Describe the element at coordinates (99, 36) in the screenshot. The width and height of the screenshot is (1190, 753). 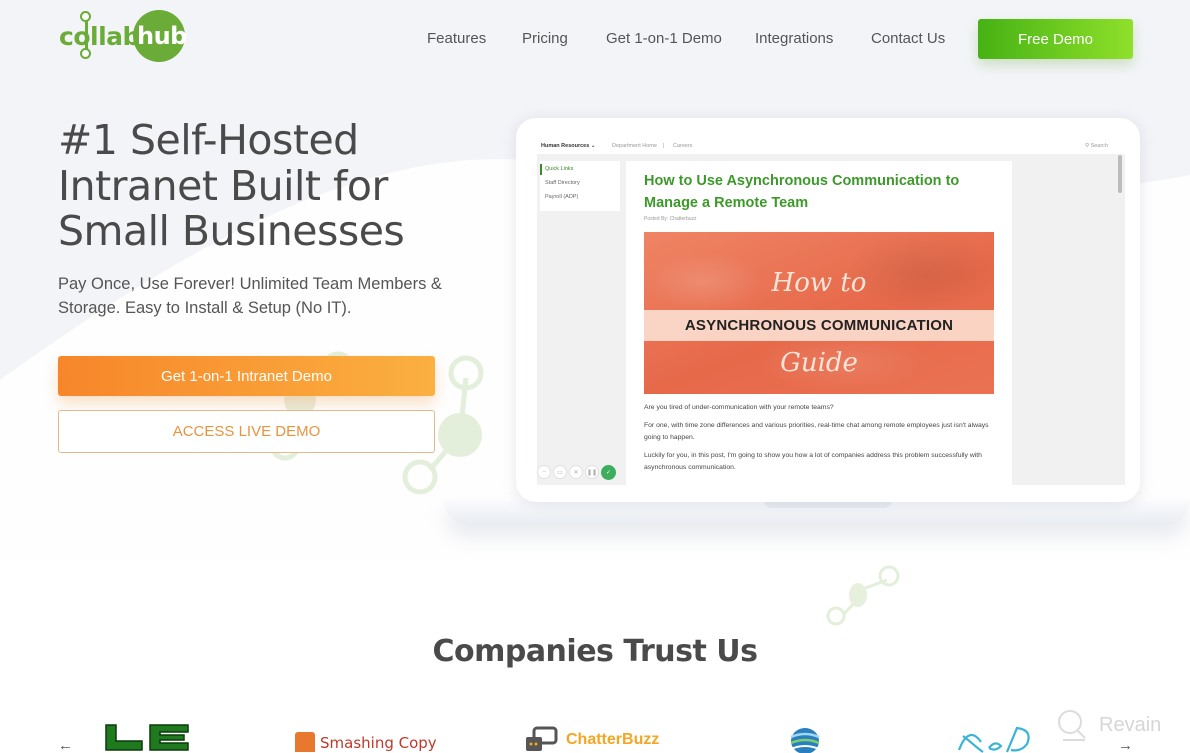
I see `logo-text-collab: collab` at that location.